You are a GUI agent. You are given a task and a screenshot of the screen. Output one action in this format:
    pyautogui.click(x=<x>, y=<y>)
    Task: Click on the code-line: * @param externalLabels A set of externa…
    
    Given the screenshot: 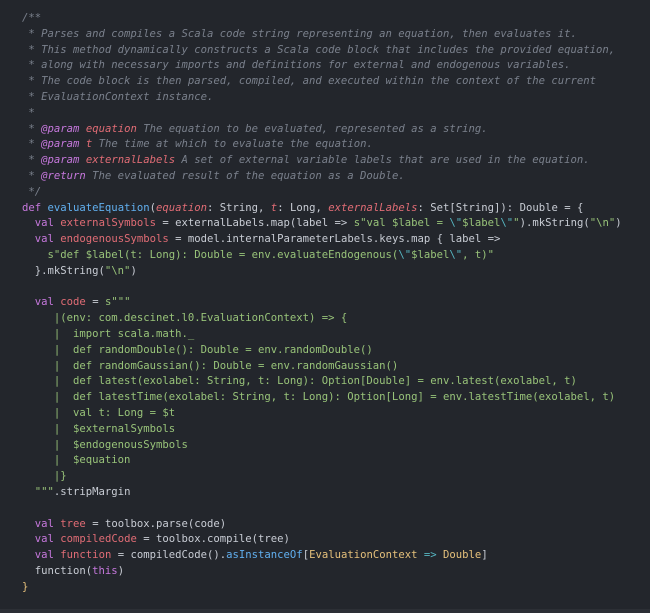 What is the action you would take?
    pyautogui.click(x=322, y=161)
    